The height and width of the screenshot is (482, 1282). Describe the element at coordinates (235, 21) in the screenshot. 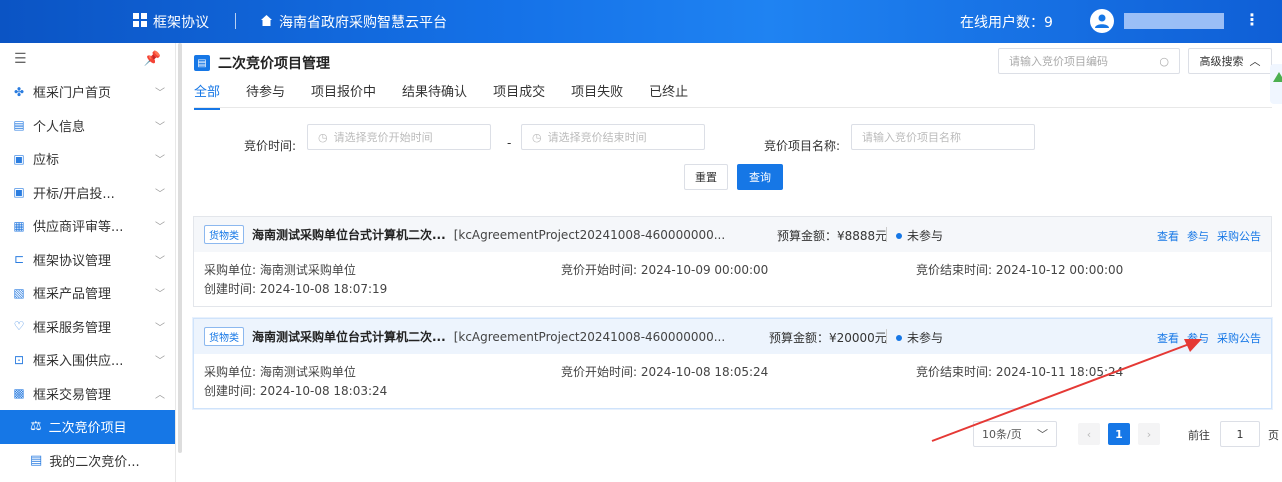

I see `topbar-divider` at that location.